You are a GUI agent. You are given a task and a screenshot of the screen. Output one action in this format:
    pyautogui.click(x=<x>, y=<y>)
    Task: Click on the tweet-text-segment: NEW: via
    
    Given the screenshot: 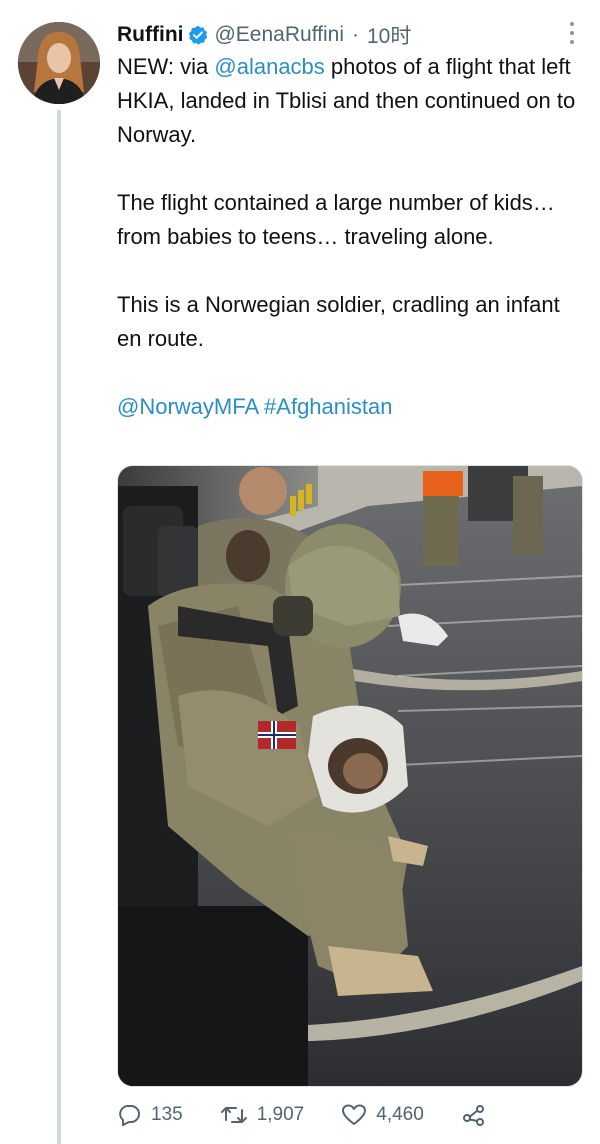 What is the action you would take?
    pyautogui.click(x=166, y=66)
    